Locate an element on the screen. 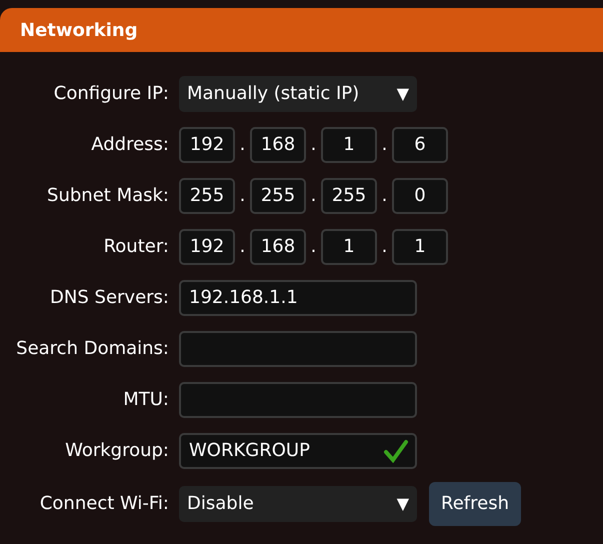 The width and height of the screenshot is (603, 544). field-label: DNS Servers: is located at coordinates (109, 298).